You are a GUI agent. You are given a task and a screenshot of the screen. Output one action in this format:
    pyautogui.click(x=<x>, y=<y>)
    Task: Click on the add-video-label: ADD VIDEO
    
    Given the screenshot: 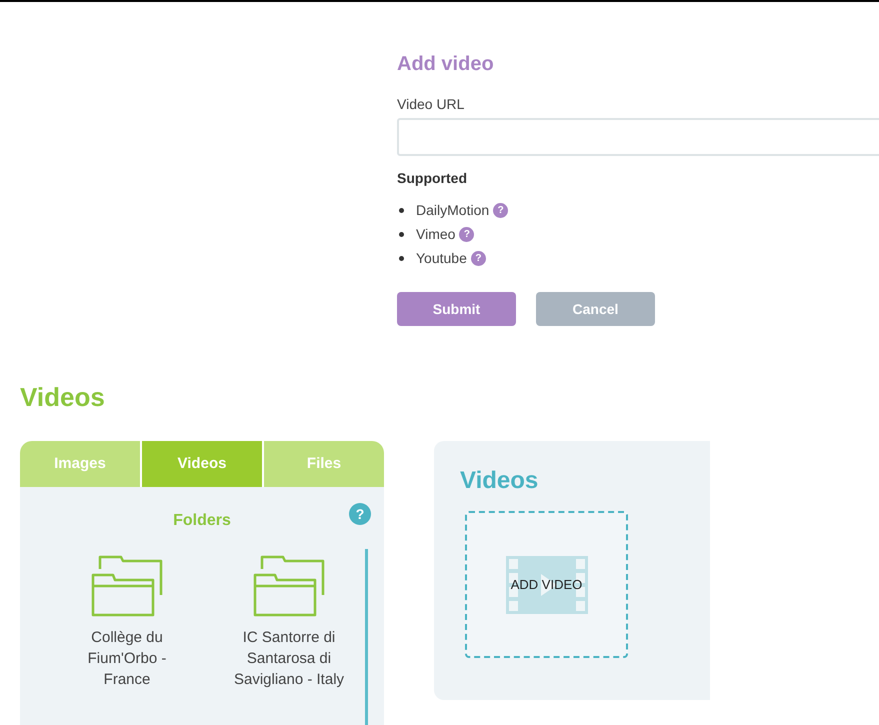 What is the action you would take?
    pyautogui.click(x=546, y=585)
    